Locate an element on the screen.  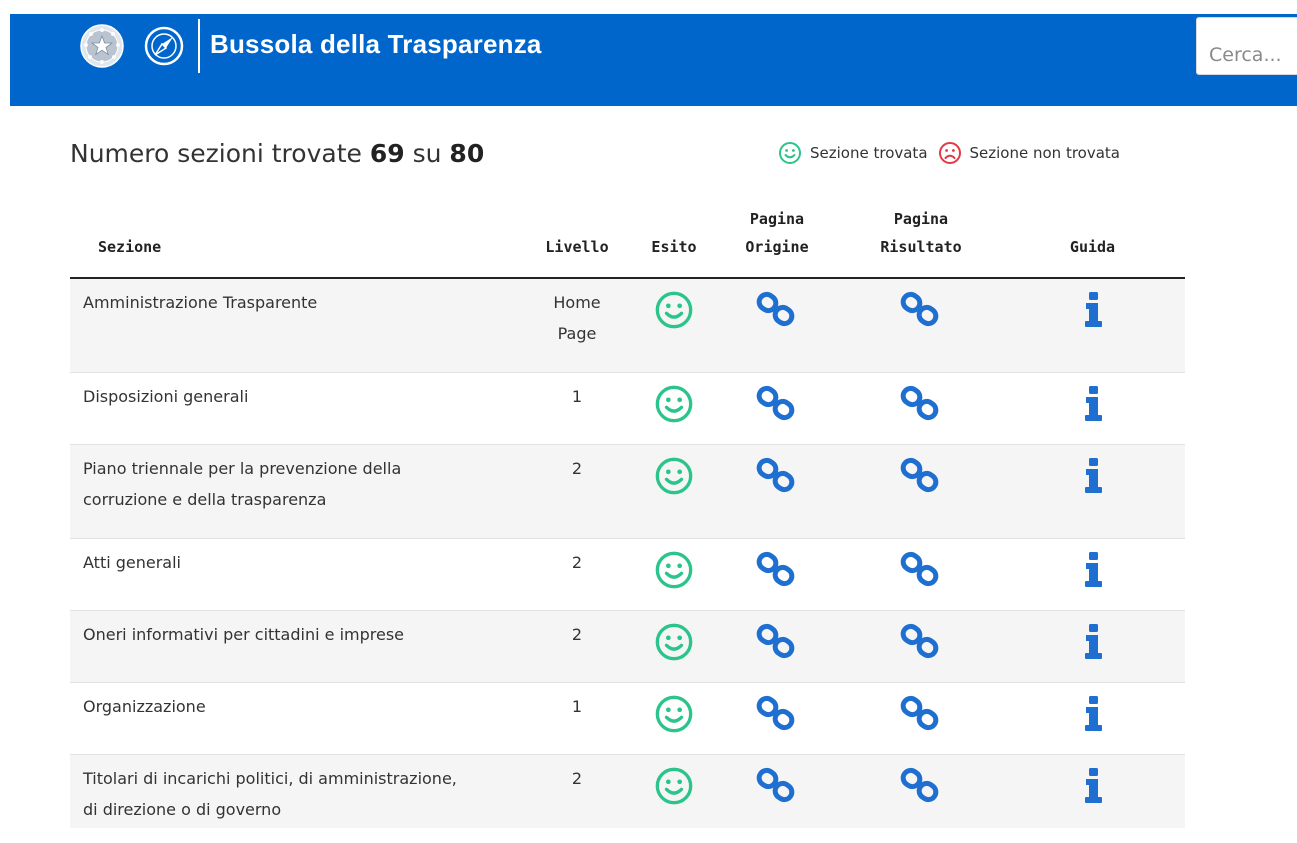
sezione-cell: Atti generali is located at coordinates (294, 573).